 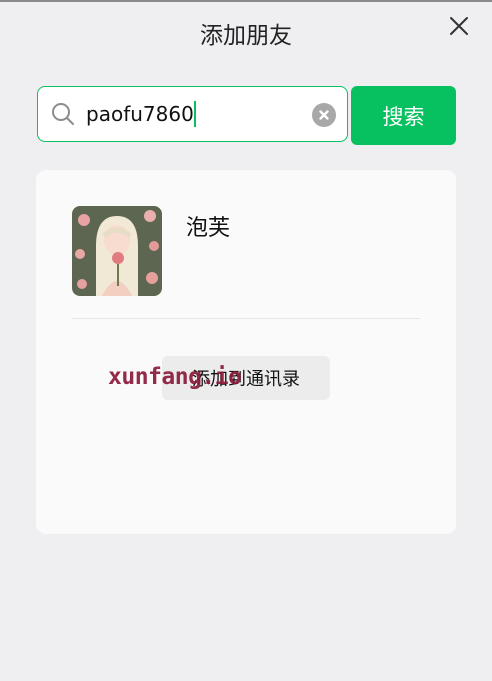 I want to click on search-button: 搜索, so click(x=403, y=115).